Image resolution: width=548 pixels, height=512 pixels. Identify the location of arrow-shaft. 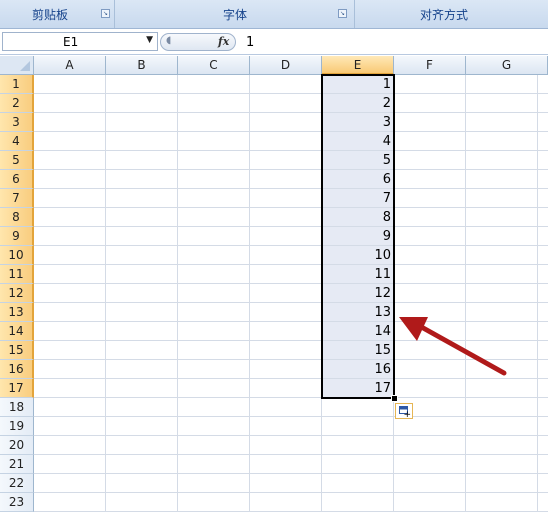
(460, 348).